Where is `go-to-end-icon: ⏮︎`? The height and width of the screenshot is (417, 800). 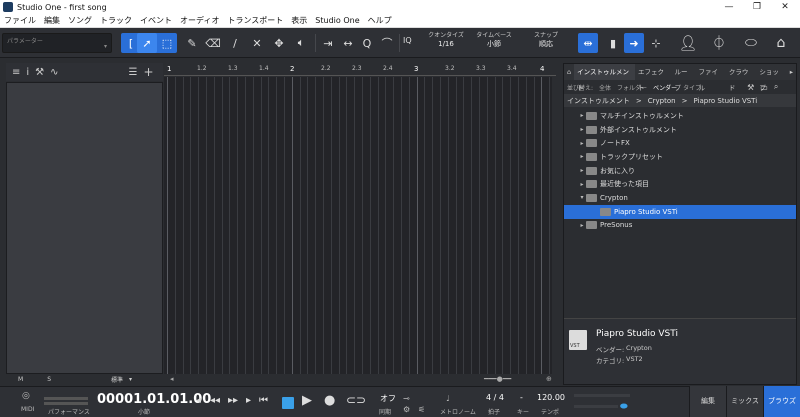 go-to-end-icon: ⏮︎ is located at coordinates (263, 400).